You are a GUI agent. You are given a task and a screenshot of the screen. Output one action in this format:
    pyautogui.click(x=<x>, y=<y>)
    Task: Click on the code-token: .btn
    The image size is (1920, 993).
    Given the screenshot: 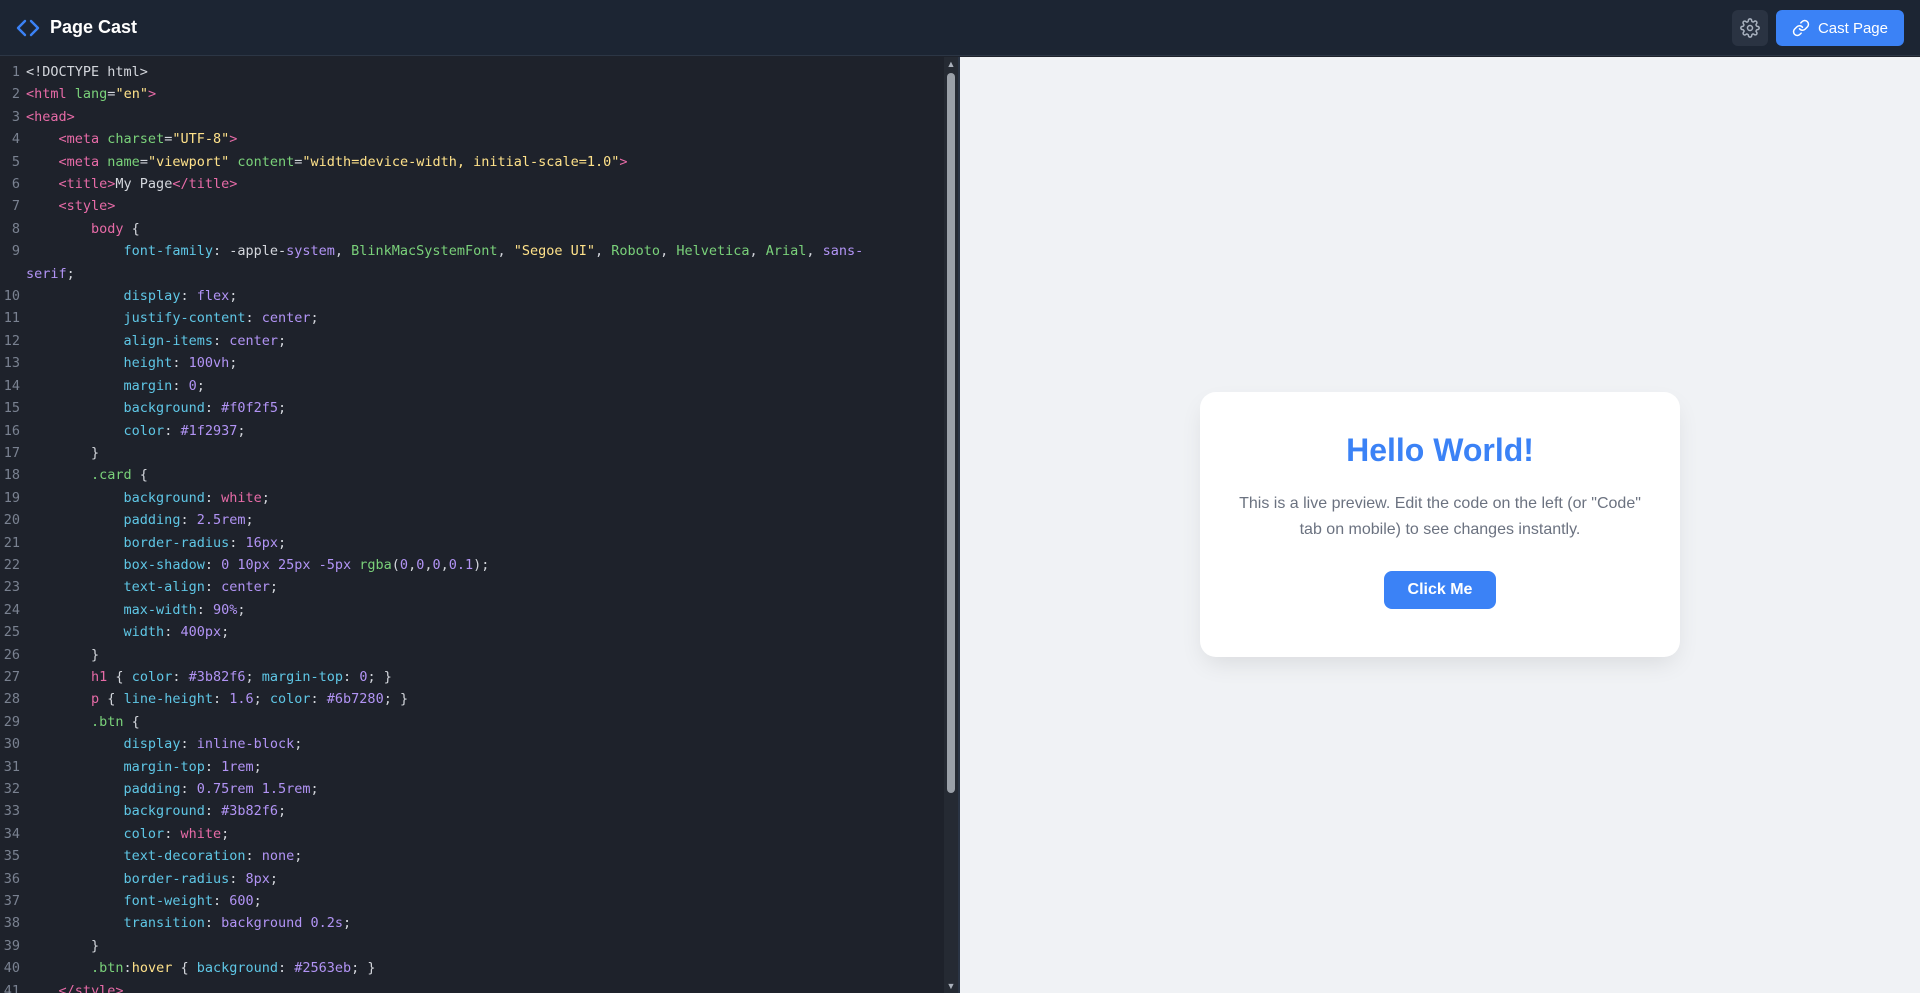 What is the action you would take?
    pyautogui.click(x=107, y=968)
    